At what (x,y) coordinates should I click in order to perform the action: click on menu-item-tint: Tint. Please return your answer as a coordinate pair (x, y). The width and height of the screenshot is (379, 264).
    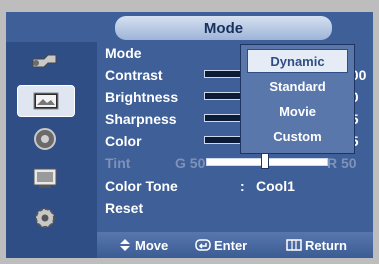
    Looking at the image, I should click on (118, 163).